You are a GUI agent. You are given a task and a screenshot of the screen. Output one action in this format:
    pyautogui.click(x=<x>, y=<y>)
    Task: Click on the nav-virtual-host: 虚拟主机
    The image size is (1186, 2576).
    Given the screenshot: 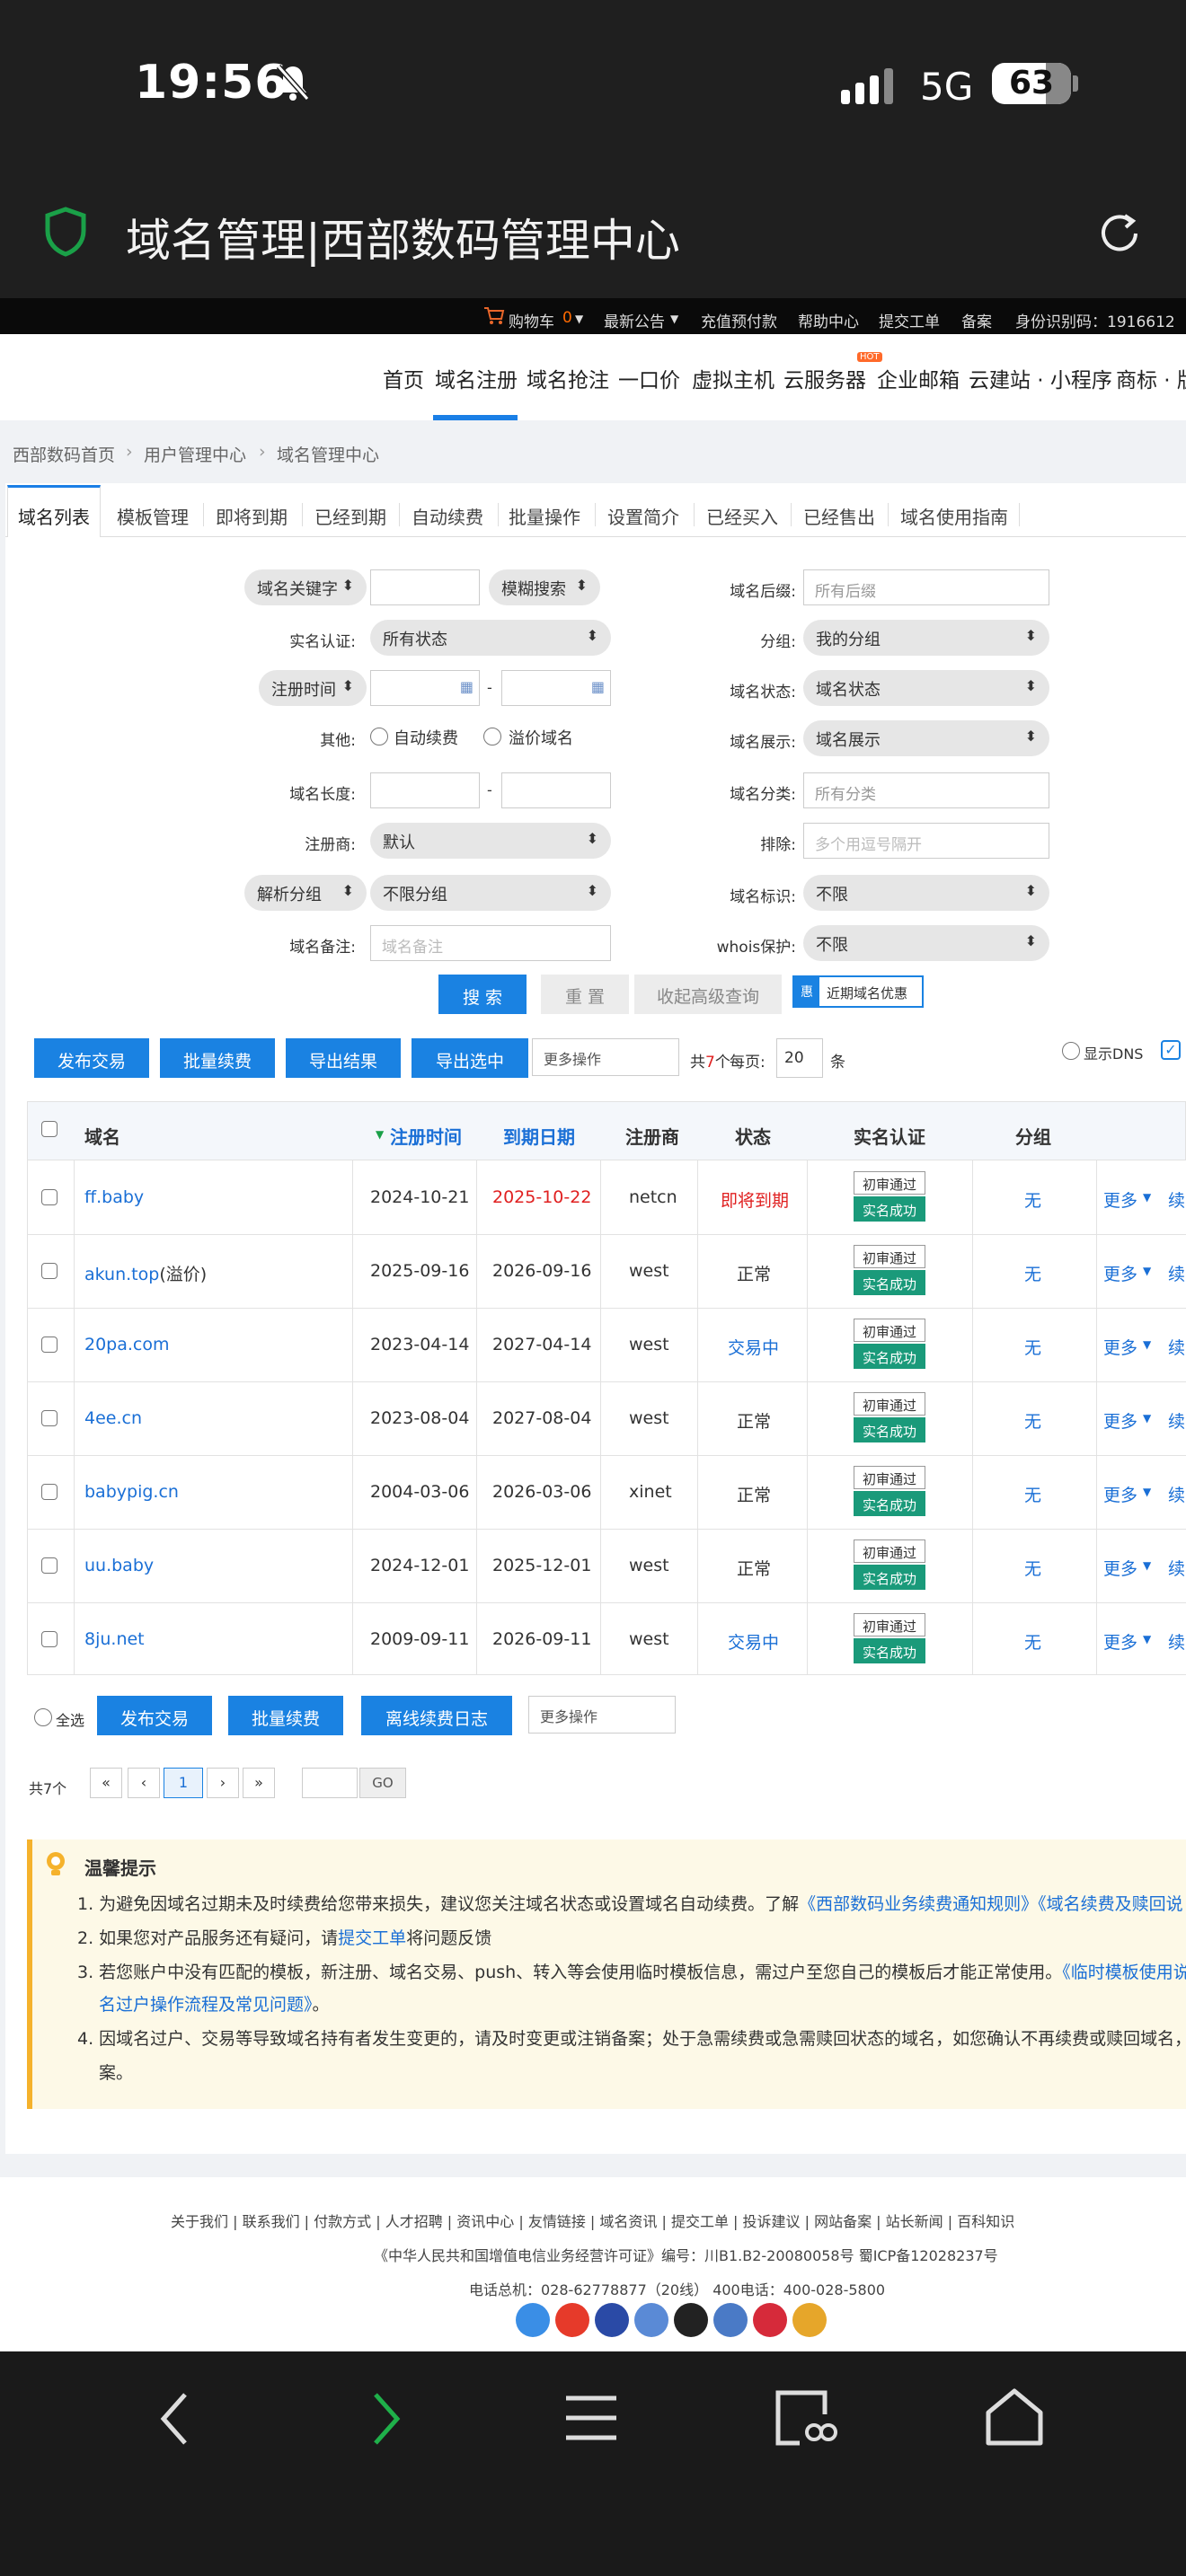 What is the action you would take?
    pyautogui.click(x=733, y=378)
    